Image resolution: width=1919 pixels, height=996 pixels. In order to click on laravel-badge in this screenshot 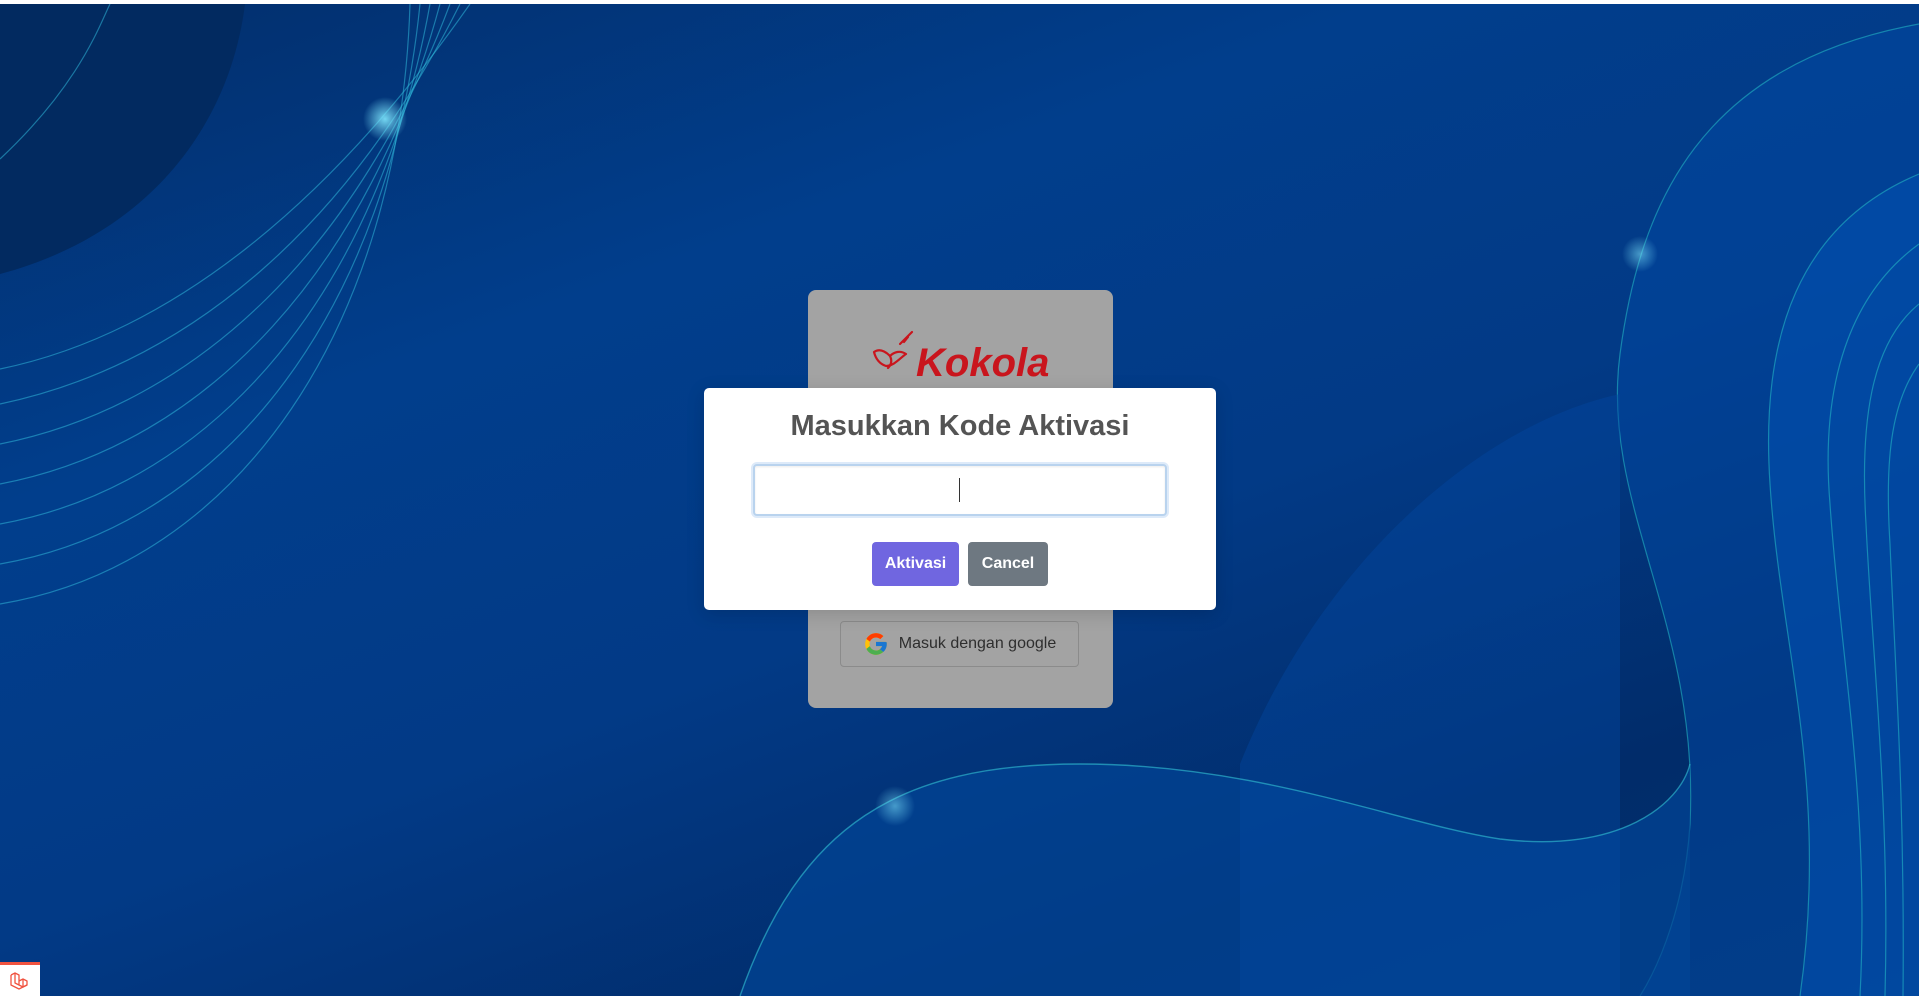, I will do `click(20, 979)`.